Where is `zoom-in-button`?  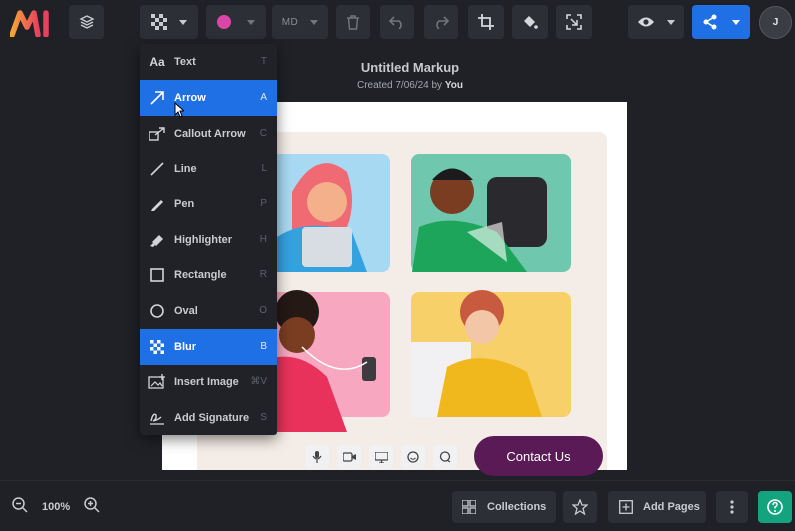
zoom-in-button is located at coordinates (93, 506).